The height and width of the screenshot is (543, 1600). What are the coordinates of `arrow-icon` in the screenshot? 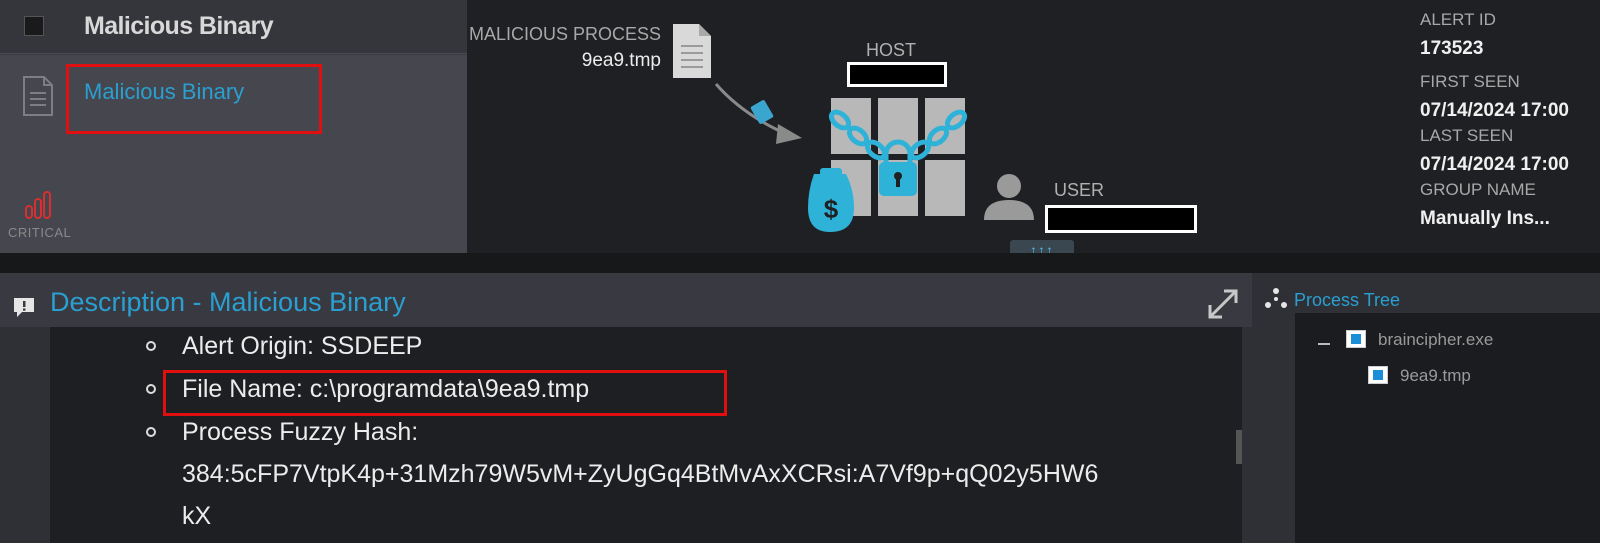 It's located at (758, 113).